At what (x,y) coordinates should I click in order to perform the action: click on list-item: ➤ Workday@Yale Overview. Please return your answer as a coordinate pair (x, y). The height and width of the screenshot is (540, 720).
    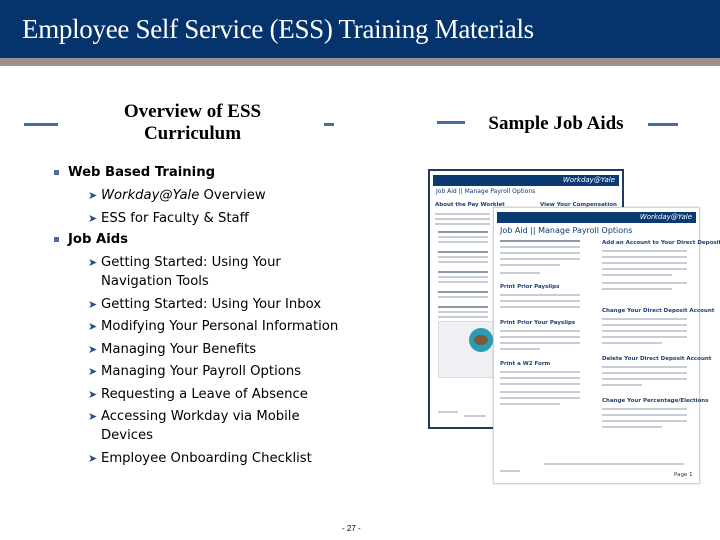
    Looking at the image, I should click on (197, 195).